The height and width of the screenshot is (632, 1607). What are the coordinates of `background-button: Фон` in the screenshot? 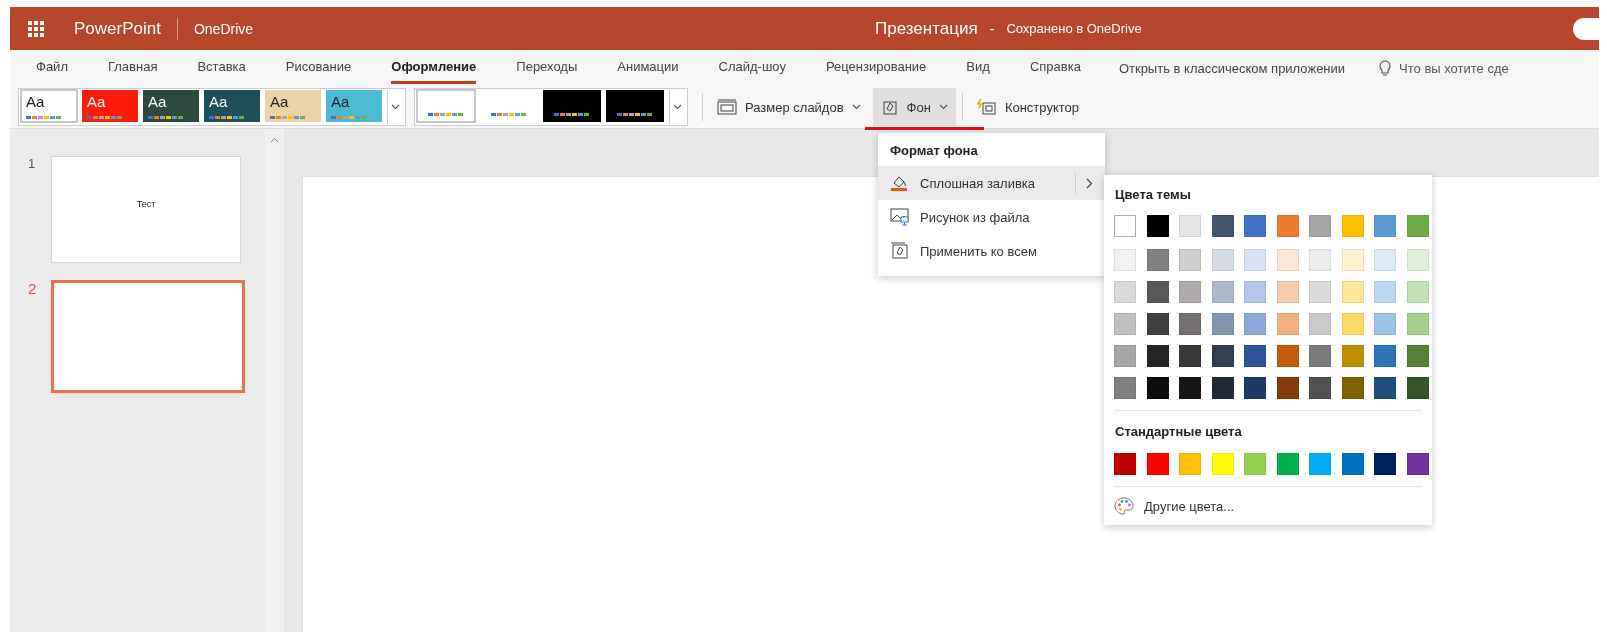 It's located at (914, 107).